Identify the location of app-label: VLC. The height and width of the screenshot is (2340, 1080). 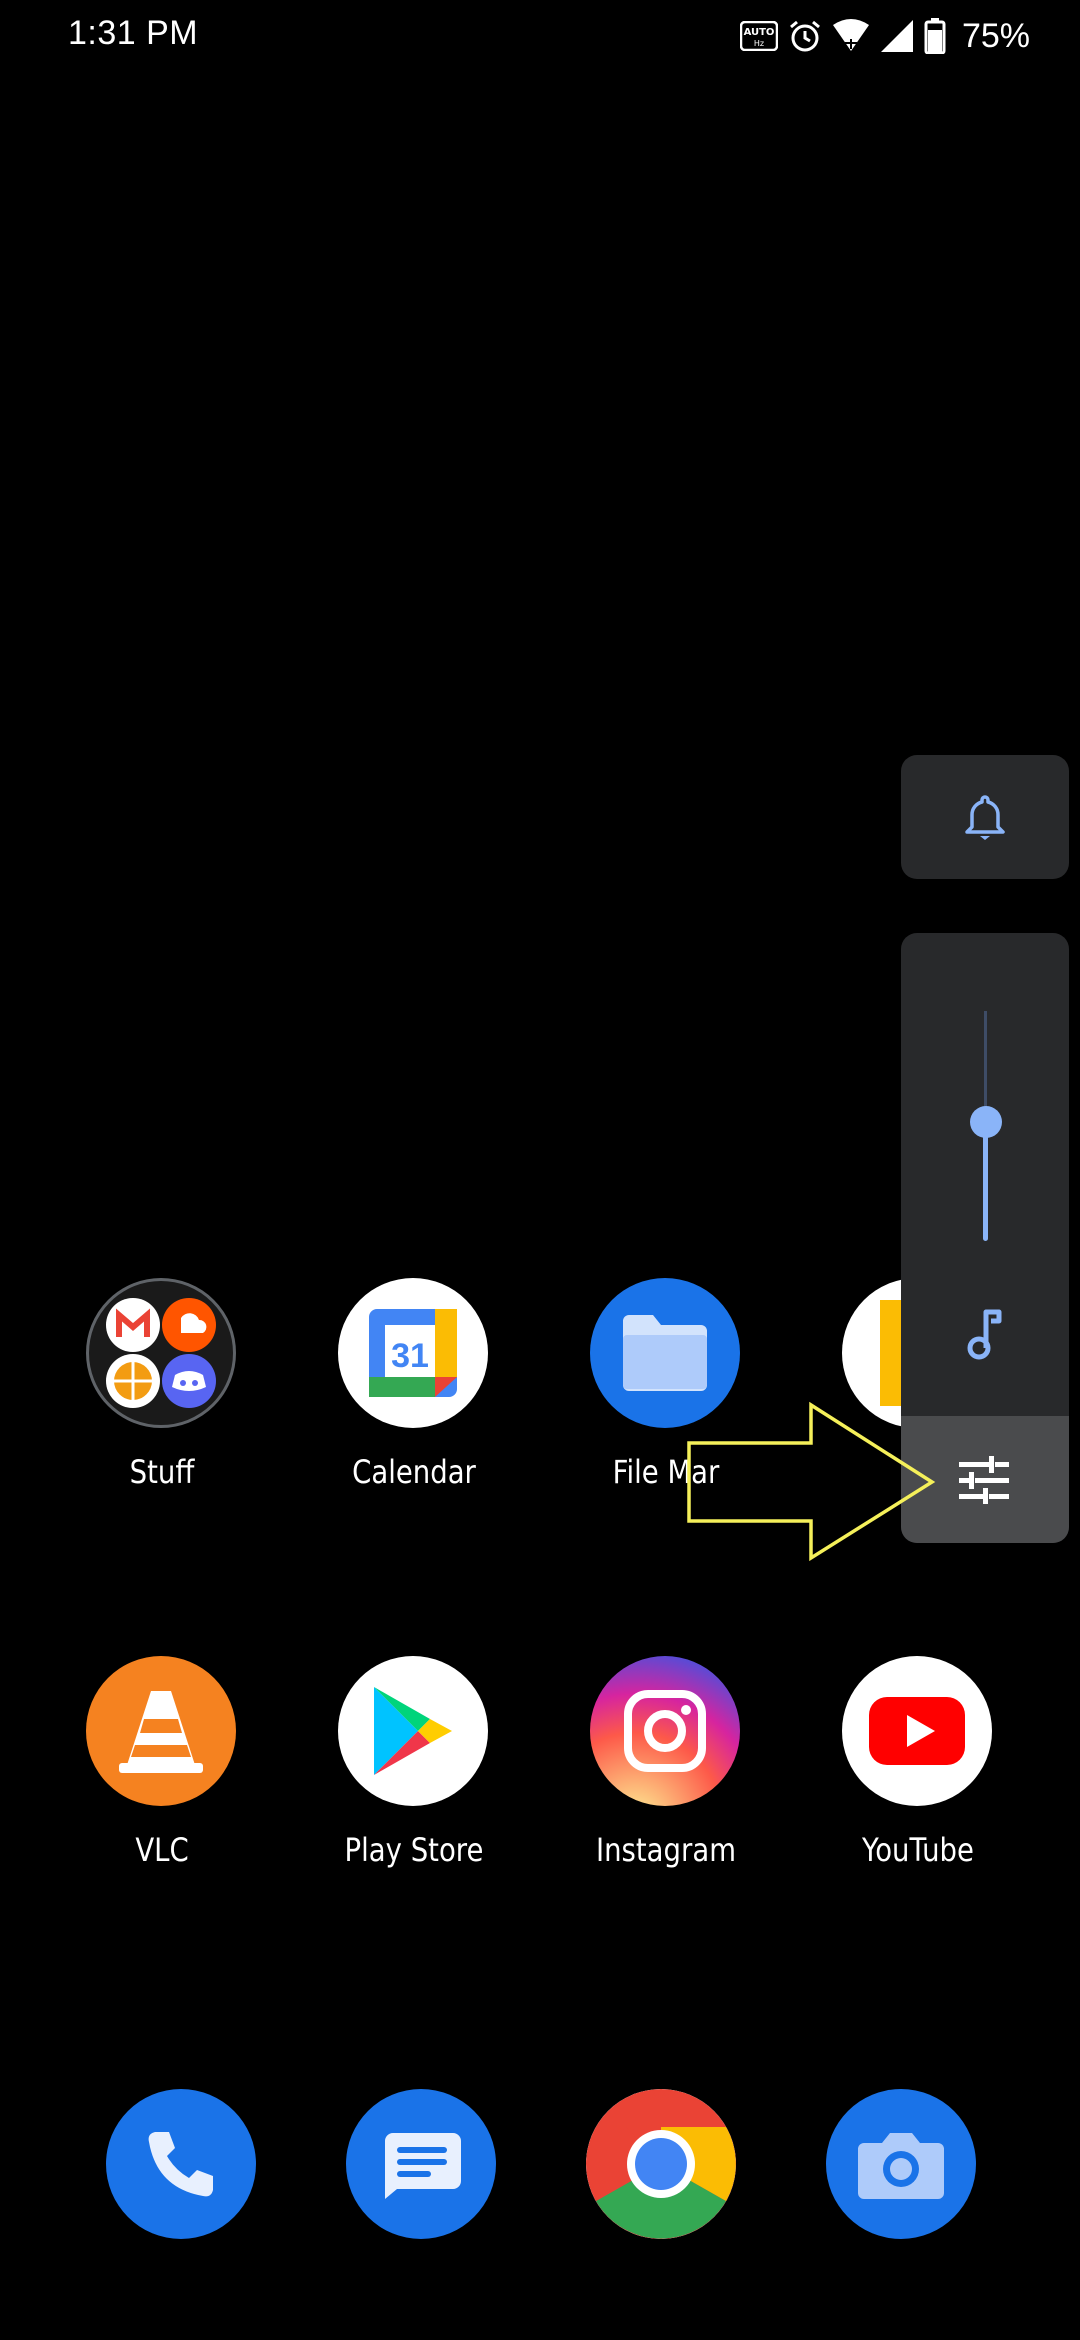
(162, 1850).